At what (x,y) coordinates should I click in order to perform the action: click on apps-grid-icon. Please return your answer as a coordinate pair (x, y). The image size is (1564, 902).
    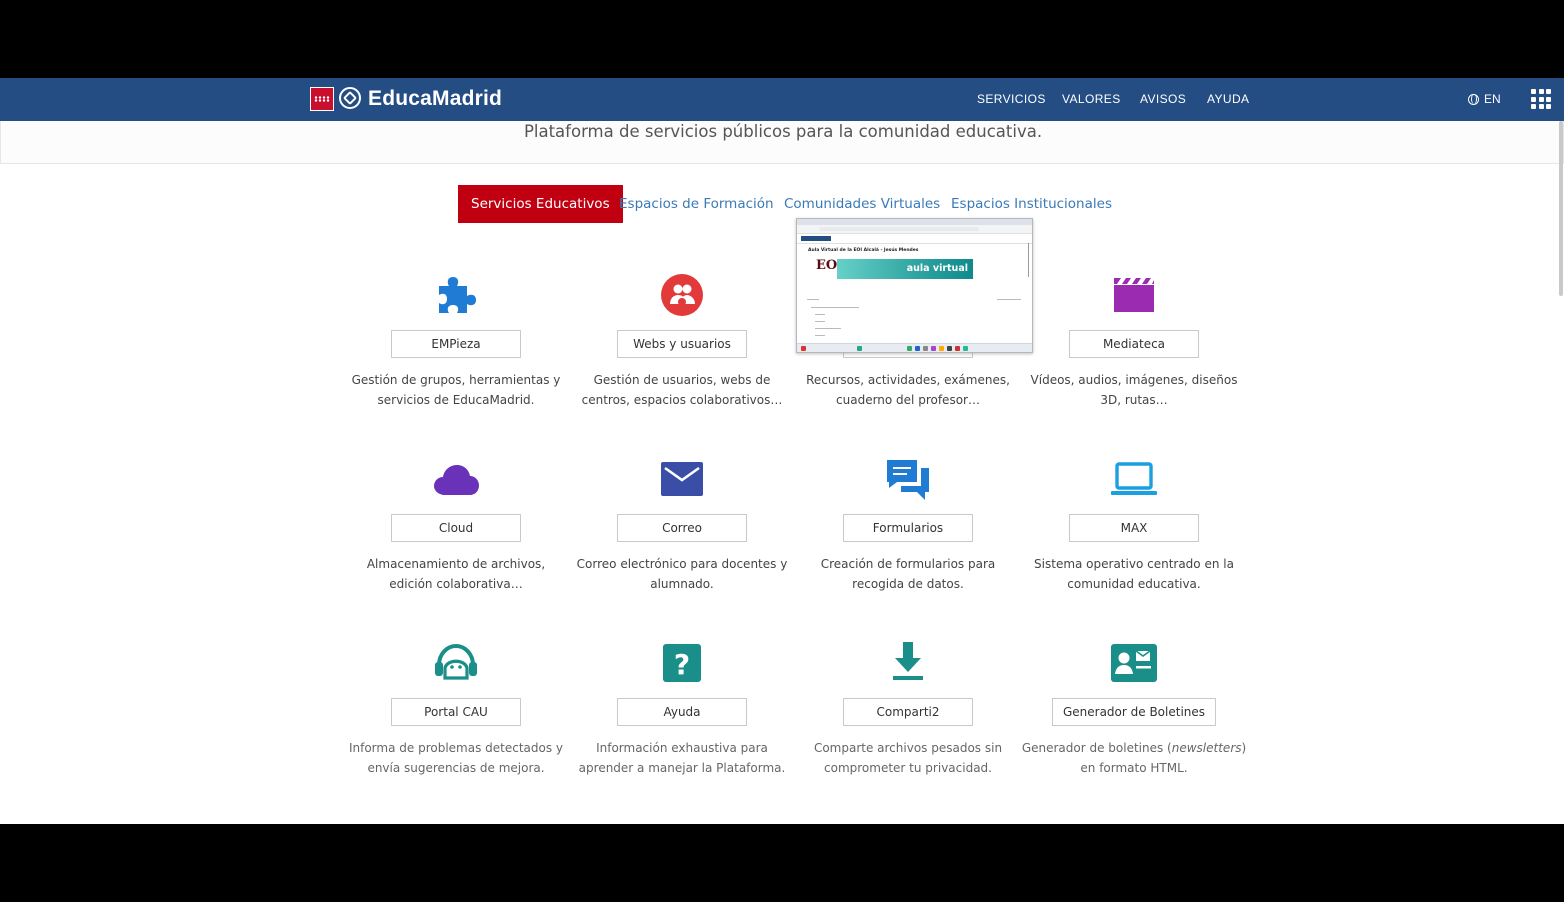
    Looking at the image, I should click on (1541, 99).